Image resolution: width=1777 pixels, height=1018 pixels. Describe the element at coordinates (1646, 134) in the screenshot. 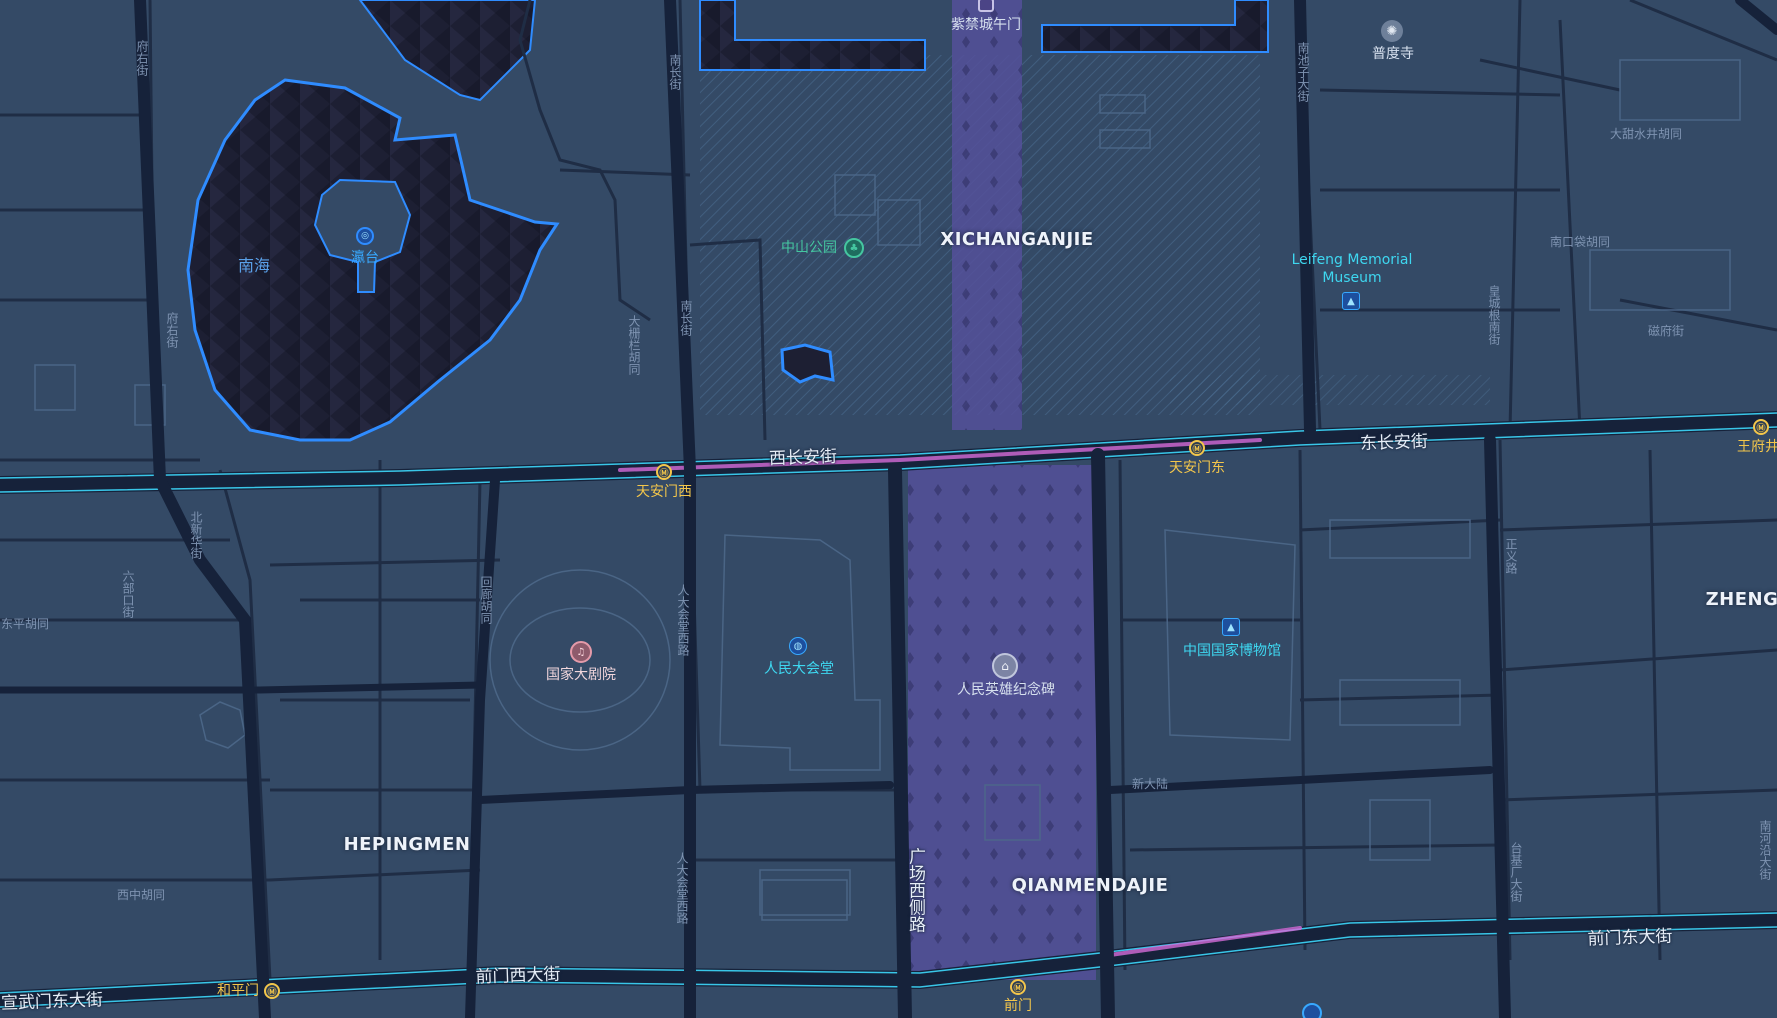

I see `street-label-datianshuijing: 大甜水井胡同` at that location.